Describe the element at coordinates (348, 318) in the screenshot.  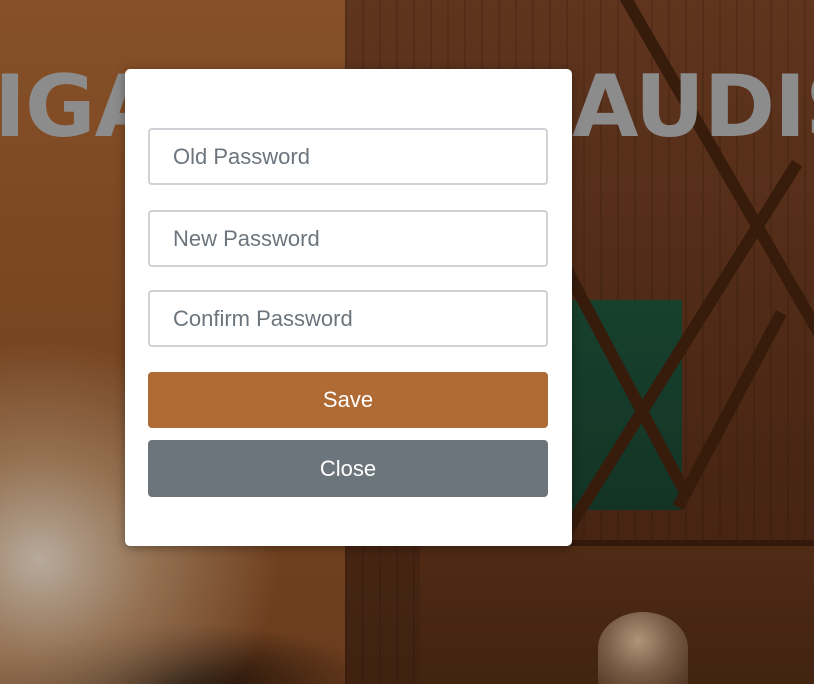
I see `confirm-password-input` at that location.